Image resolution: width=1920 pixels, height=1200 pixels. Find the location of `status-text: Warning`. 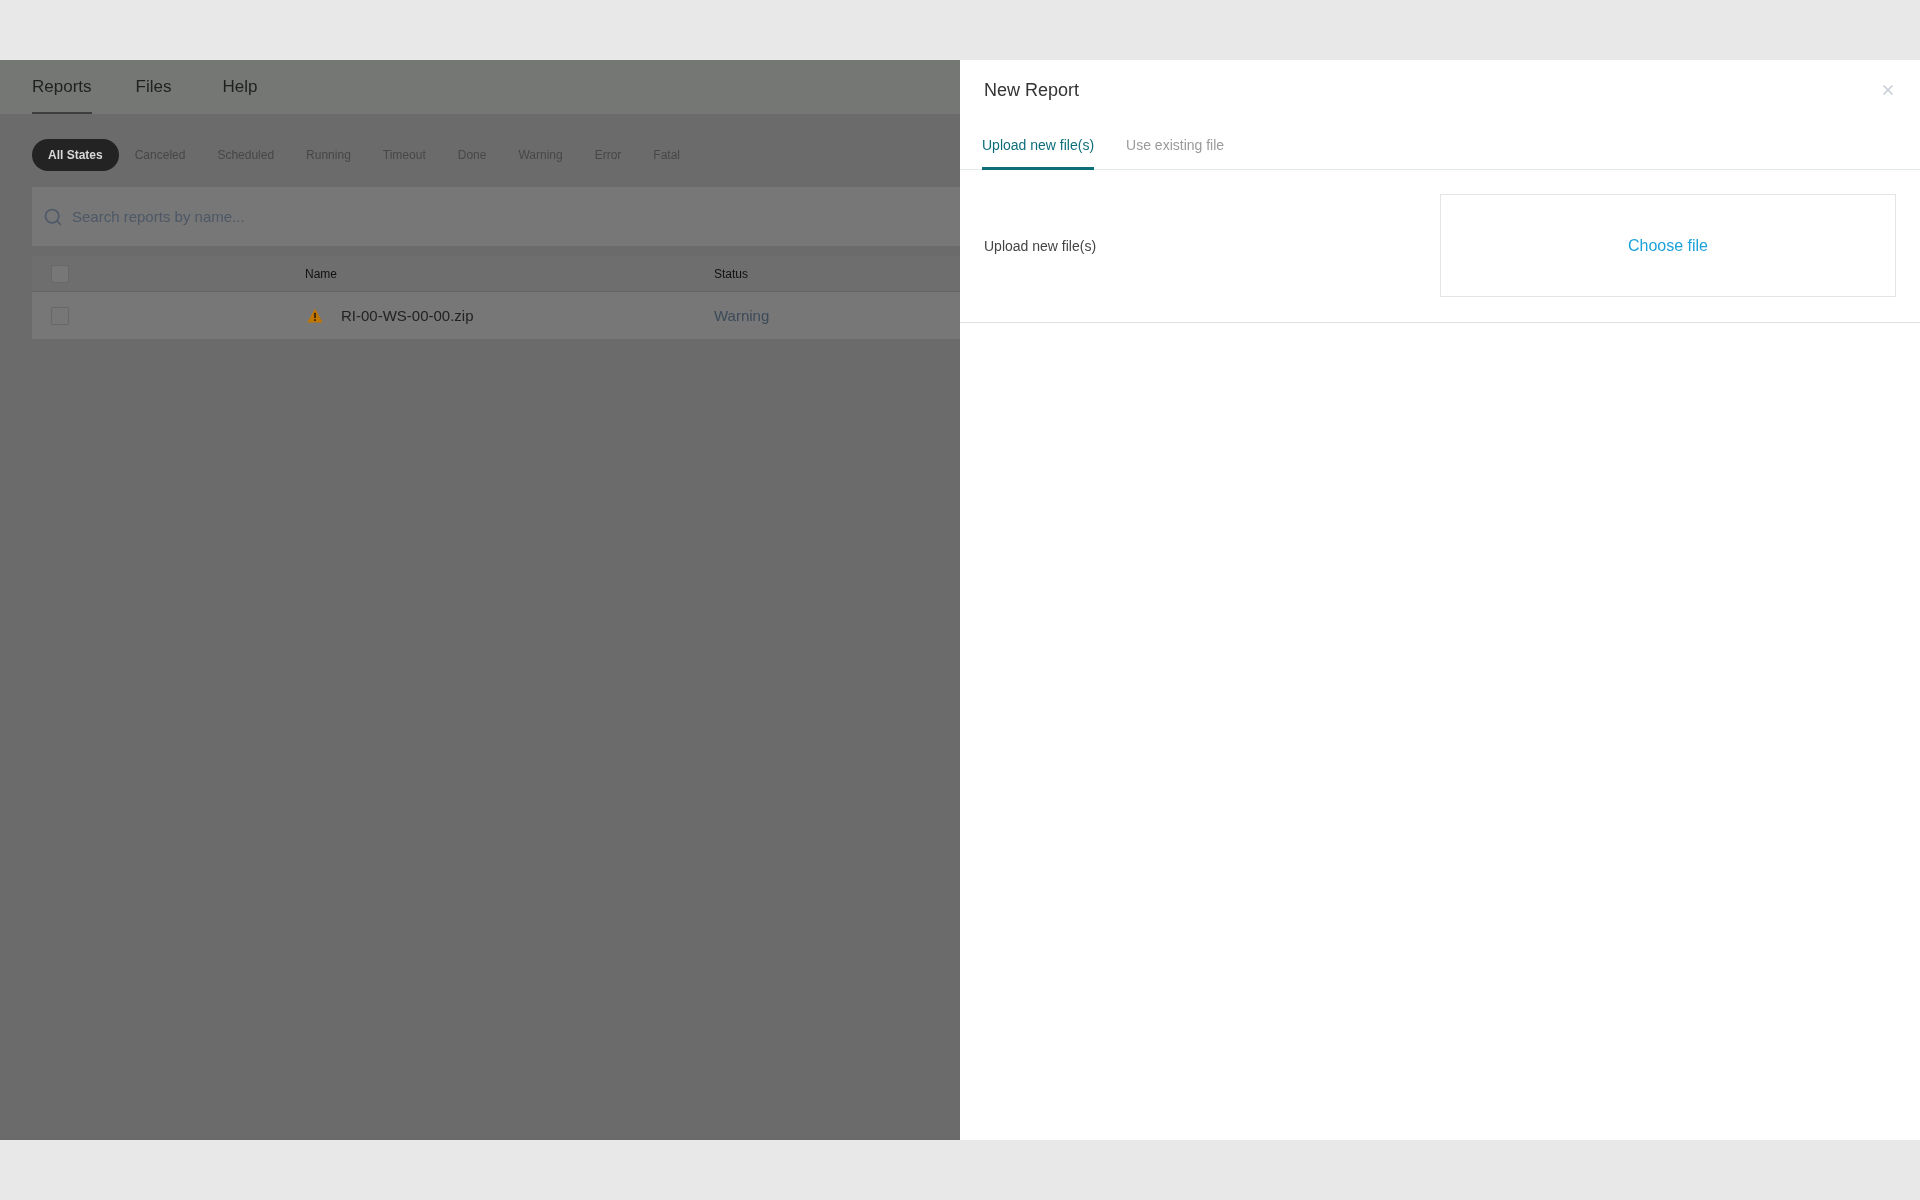

status-text: Warning is located at coordinates (742, 315).